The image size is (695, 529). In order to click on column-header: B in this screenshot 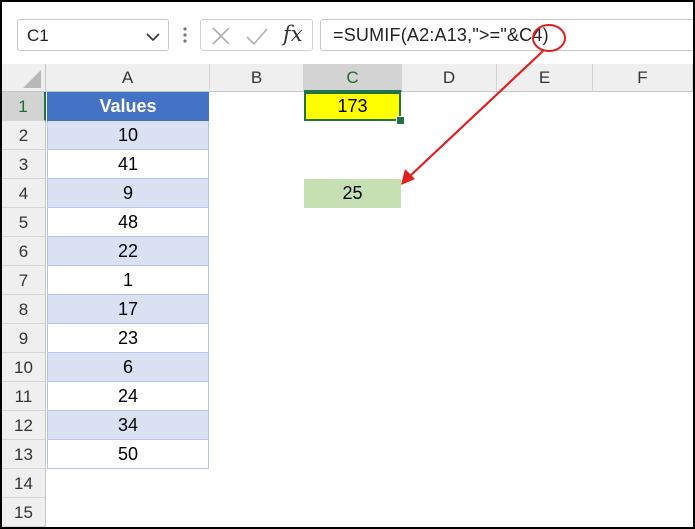, I will do `click(257, 78)`.